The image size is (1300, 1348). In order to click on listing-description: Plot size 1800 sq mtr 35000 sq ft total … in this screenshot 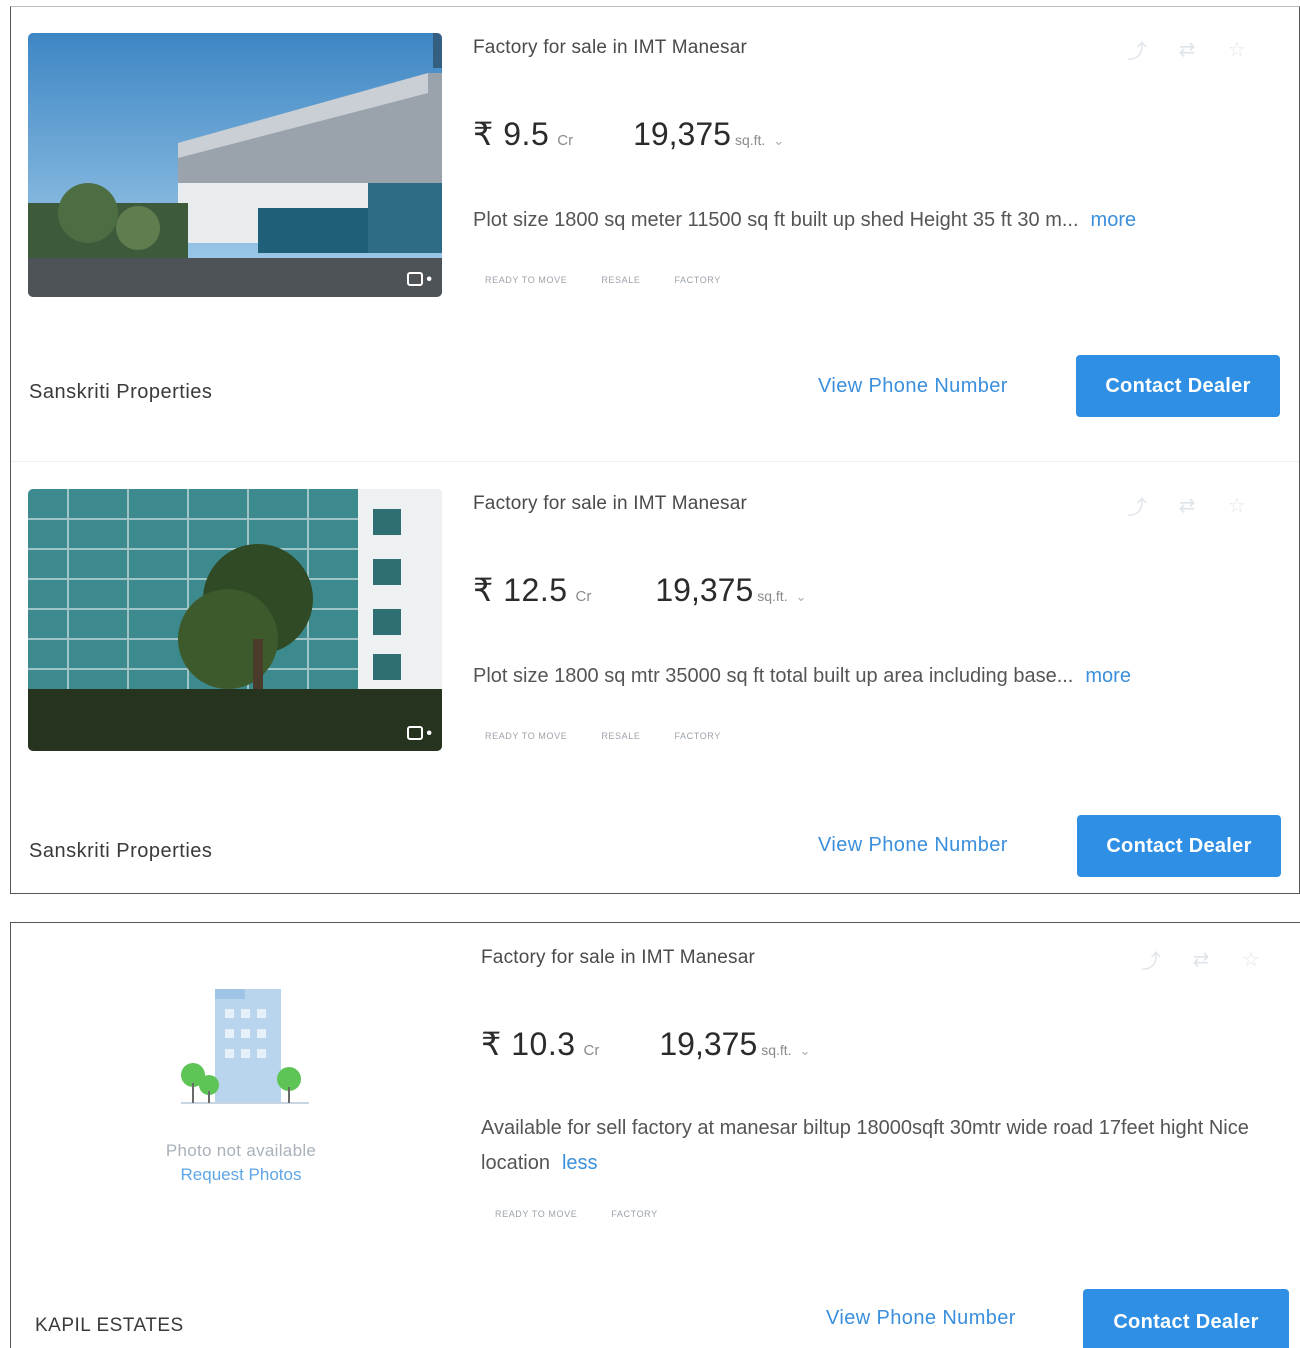, I will do `click(868, 676)`.